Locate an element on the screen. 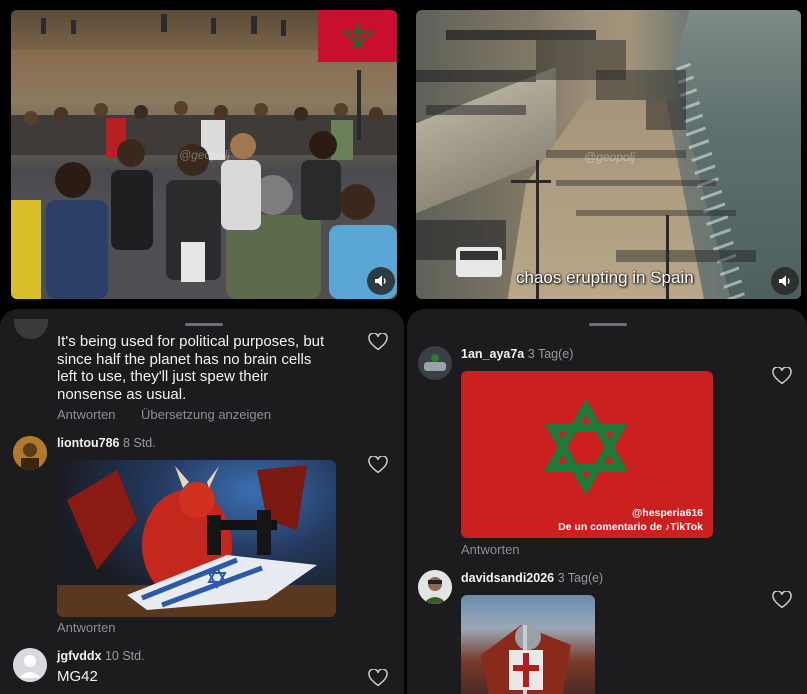  comment-author: davidsandi2026 3 Tag(e) is located at coordinates (532, 578).